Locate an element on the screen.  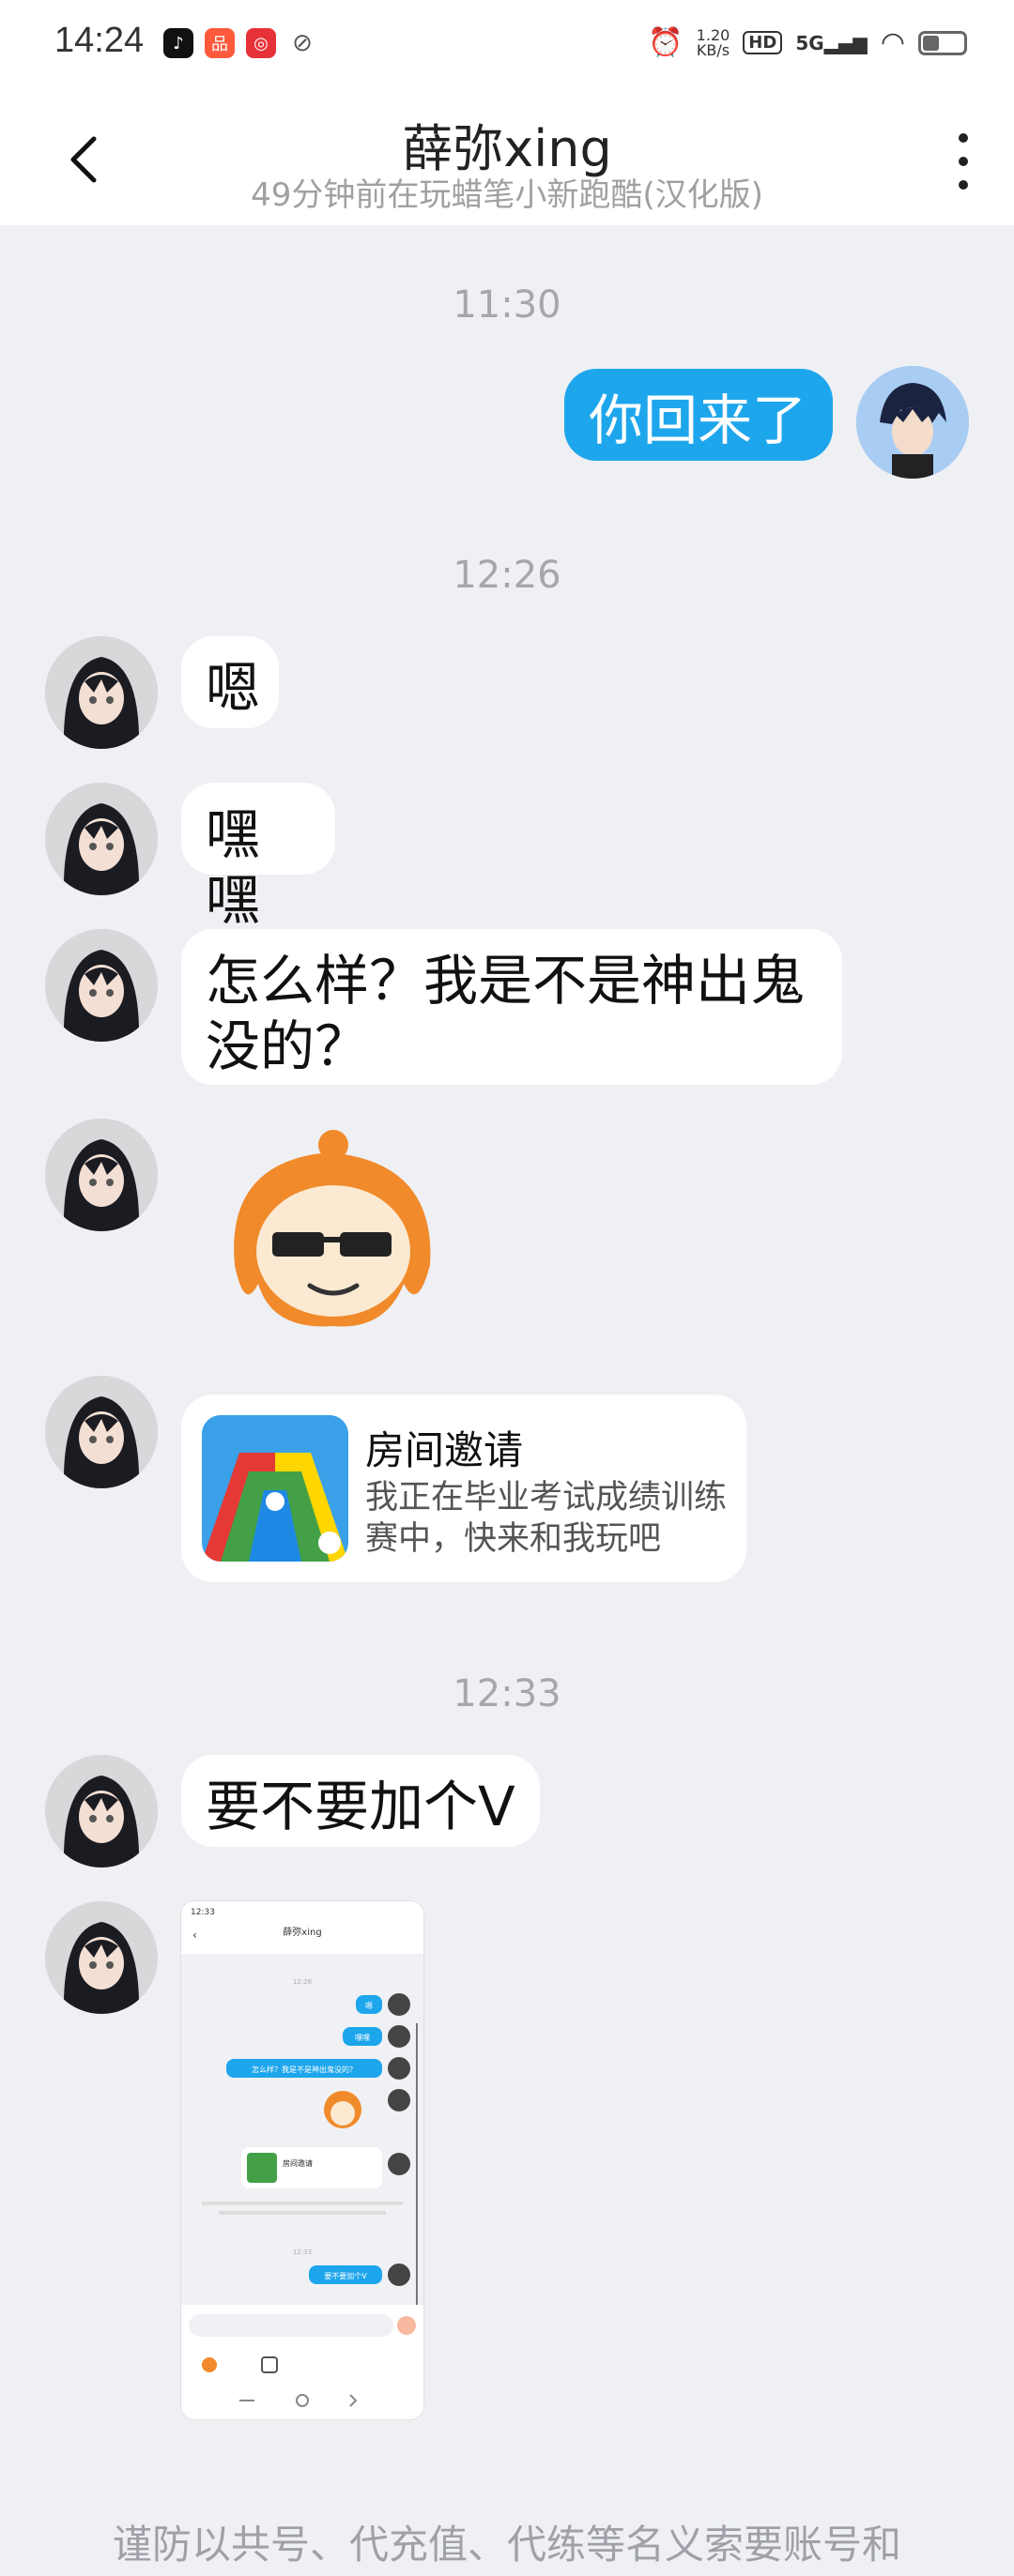
alarm-icon: ⏰ is located at coordinates (666, 42).